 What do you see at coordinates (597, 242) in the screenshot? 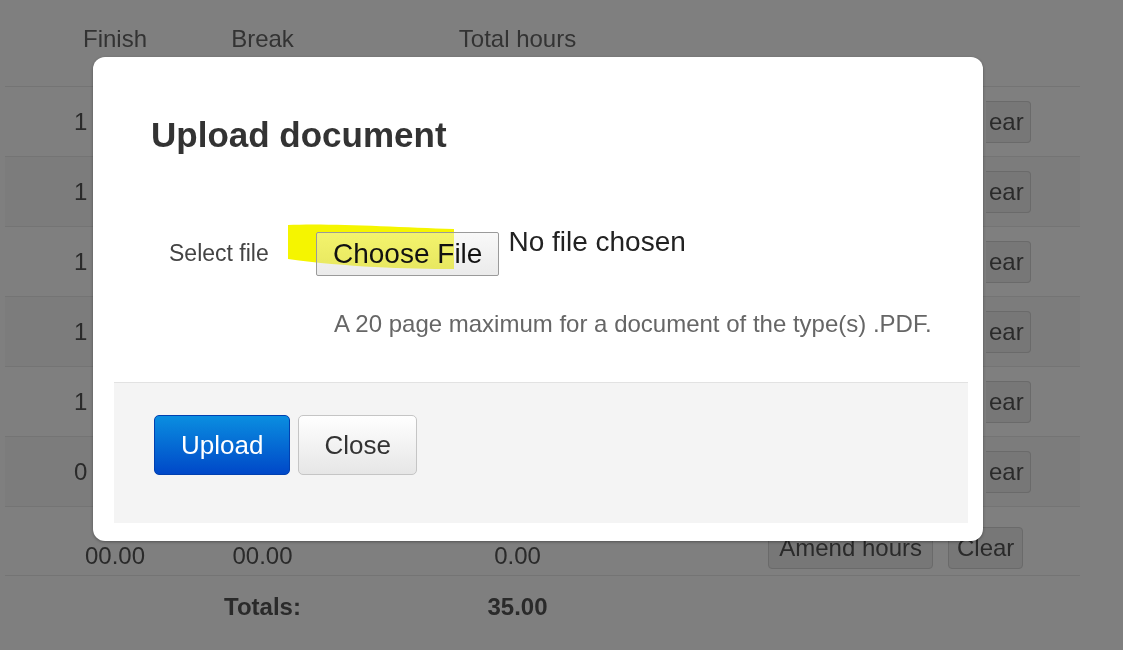
I see `file-status: No file chosen` at bounding box center [597, 242].